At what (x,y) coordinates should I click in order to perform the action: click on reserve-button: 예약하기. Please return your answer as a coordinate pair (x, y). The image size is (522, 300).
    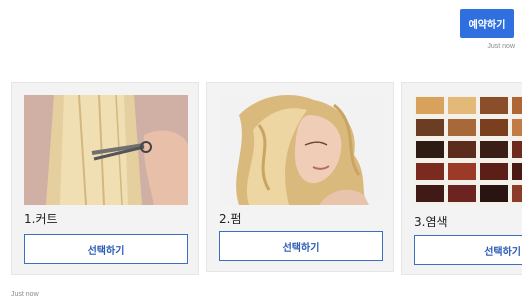
    Looking at the image, I should click on (487, 23).